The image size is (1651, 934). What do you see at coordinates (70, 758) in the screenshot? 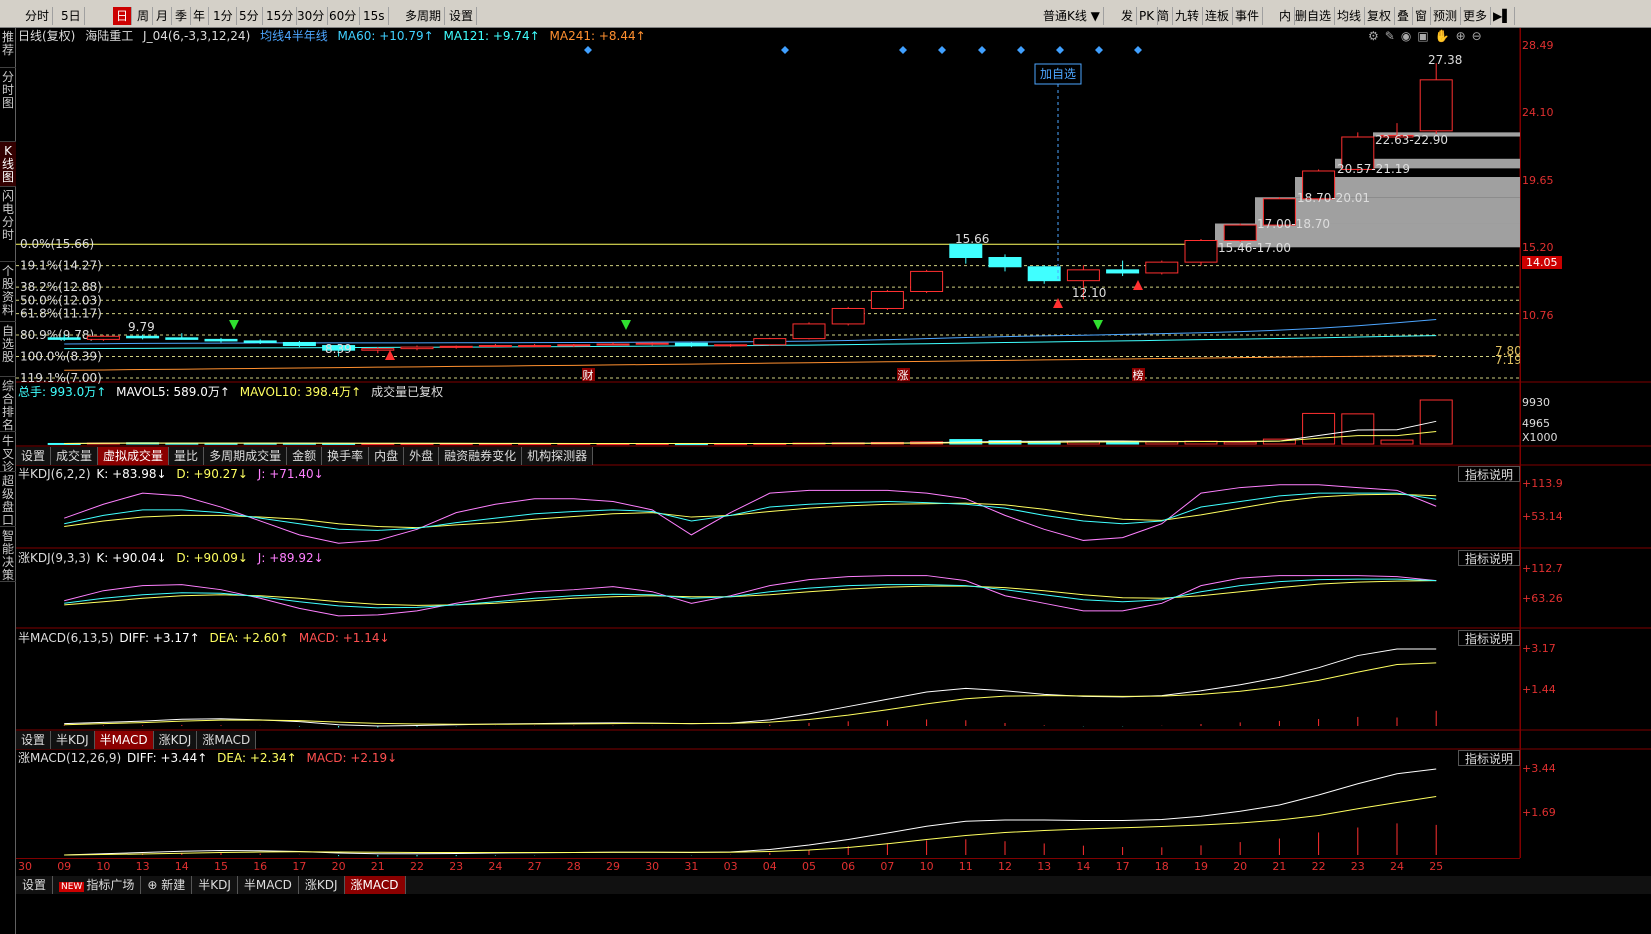
I see `macd2-label: 涨MACD(12,26,9)` at bounding box center [70, 758].